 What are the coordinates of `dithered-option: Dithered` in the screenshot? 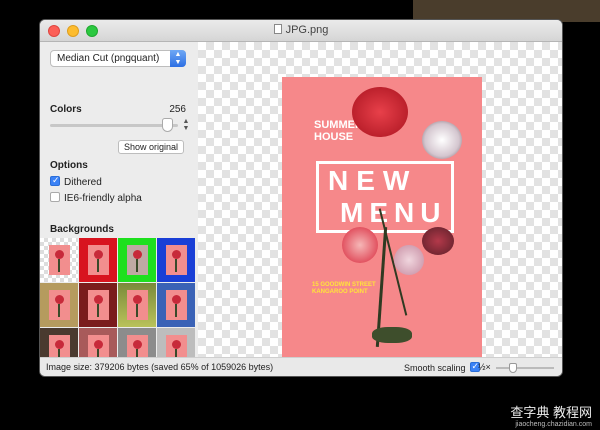 It's located at (76, 181).